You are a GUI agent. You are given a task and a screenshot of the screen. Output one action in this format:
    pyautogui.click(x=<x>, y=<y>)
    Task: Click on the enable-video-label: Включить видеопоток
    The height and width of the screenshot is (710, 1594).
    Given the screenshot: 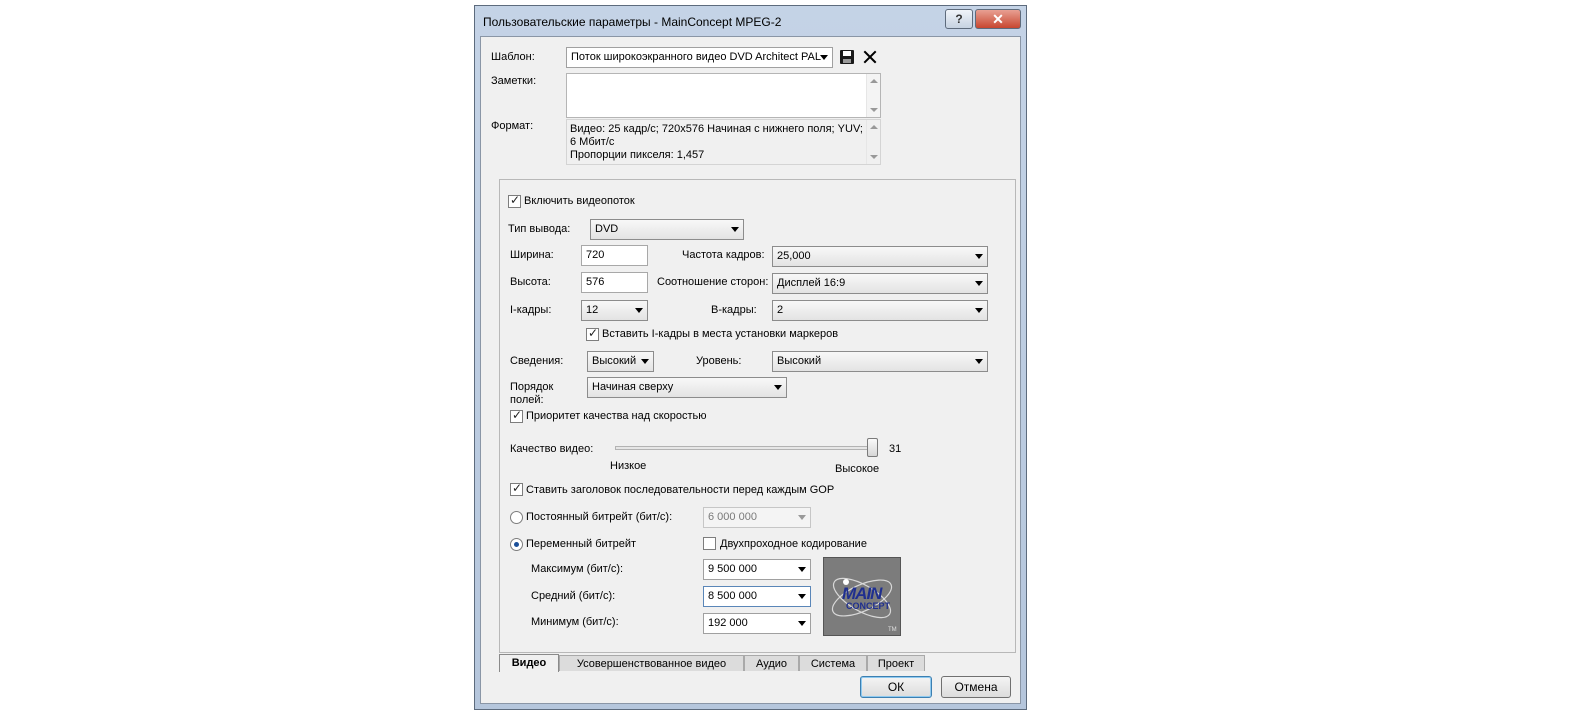 What is the action you would take?
    pyautogui.click(x=579, y=201)
    